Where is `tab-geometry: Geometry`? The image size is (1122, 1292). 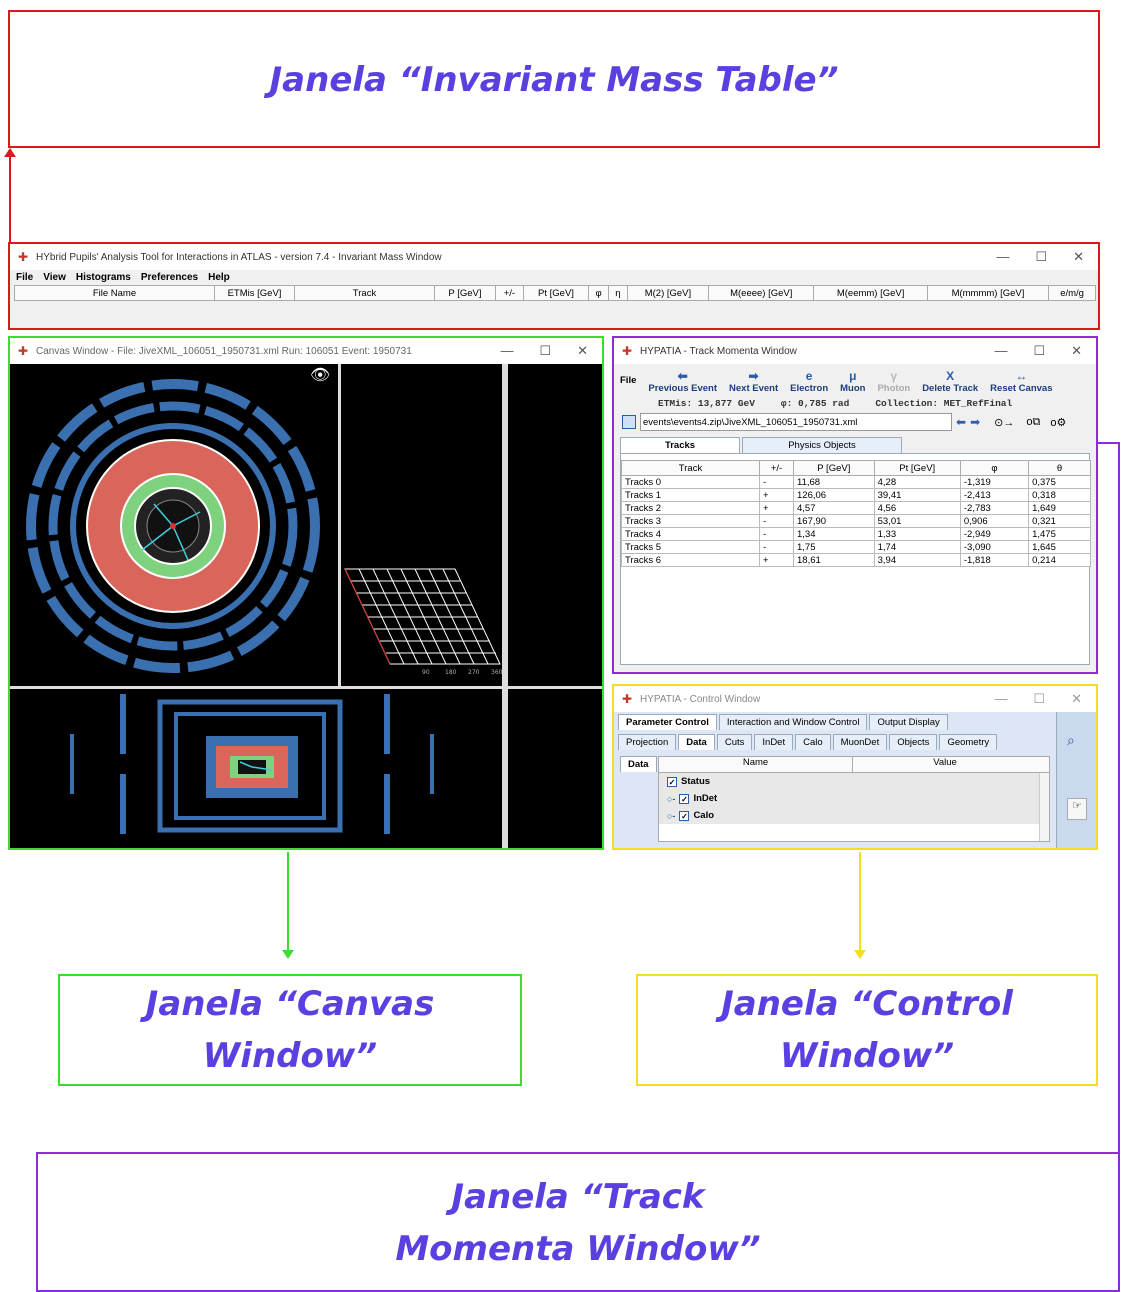
tab-geometry: Geometry is located at coordinates (968, 742).